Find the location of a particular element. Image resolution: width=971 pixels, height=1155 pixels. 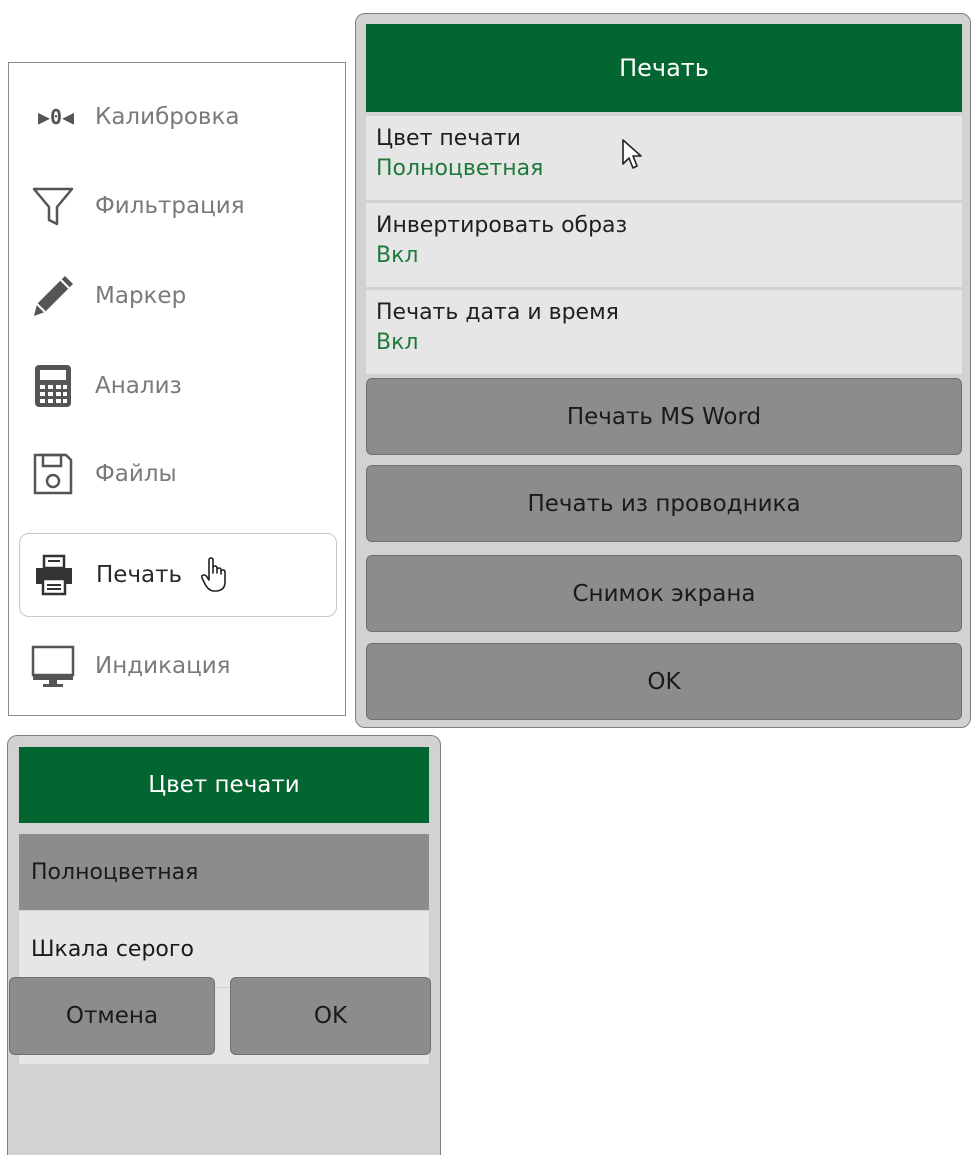

menu-item-marker: Маркер is located at coordinates (178, 296).